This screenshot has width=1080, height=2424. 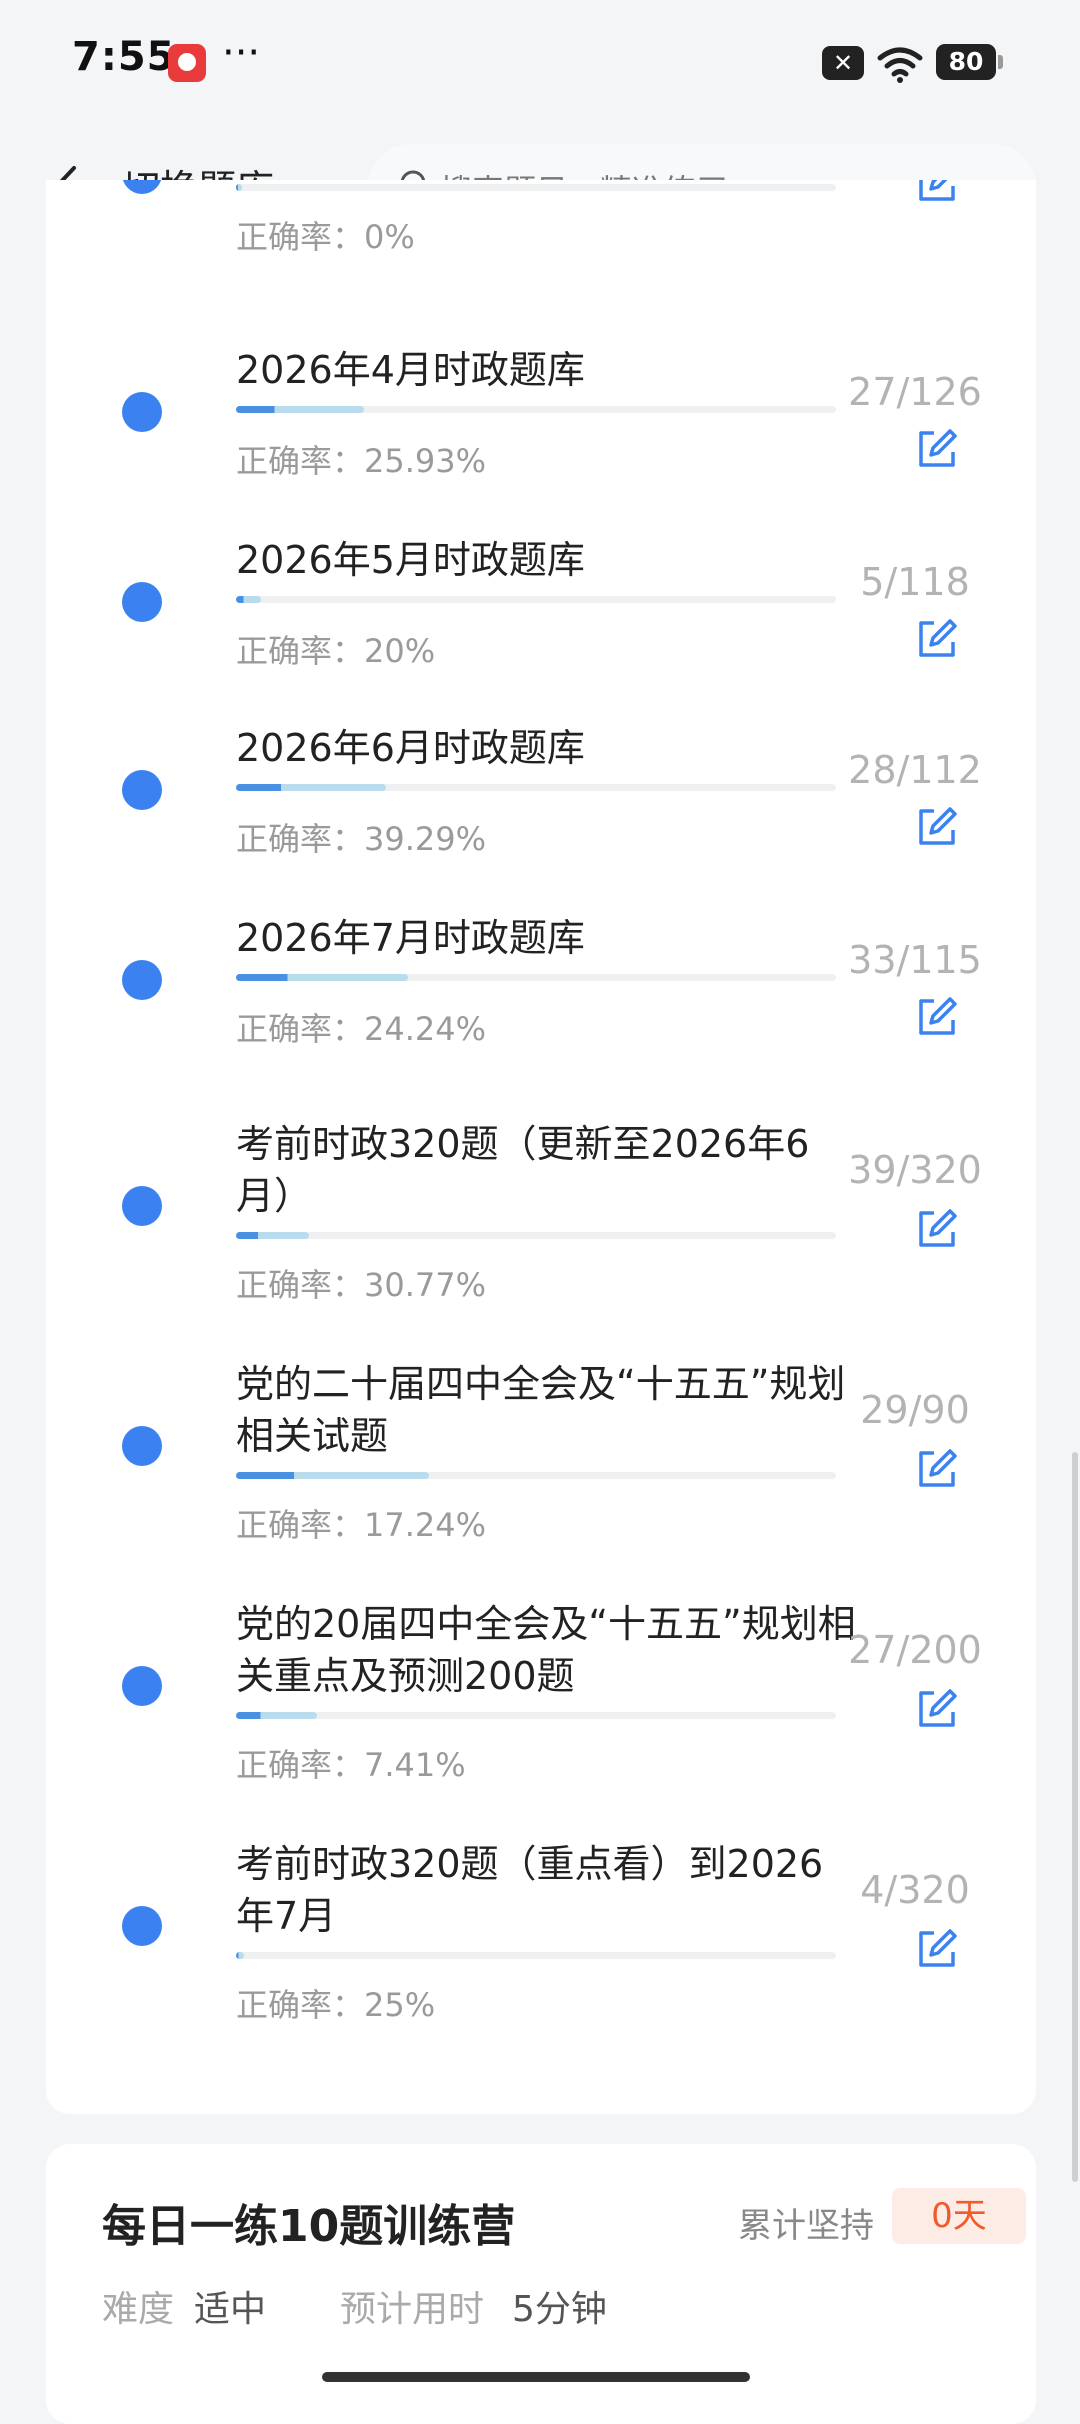 I want to click on item-title: 2026年6月时政题库, so click(x=410, y=748).